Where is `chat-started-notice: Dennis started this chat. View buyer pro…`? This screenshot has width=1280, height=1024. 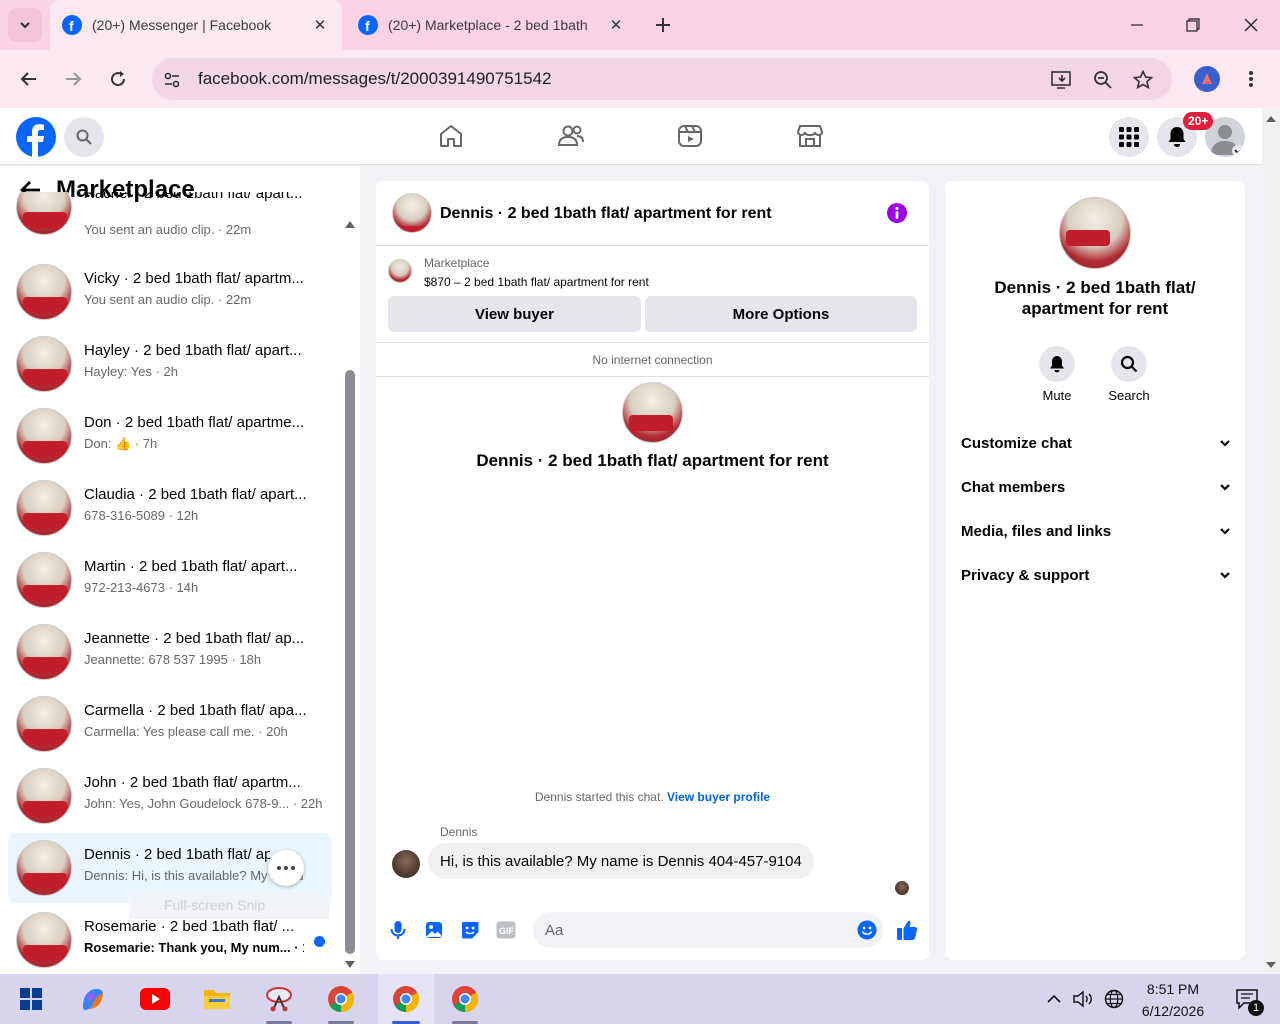 chat-started-notice: Dennis started this chat. View buyer pro… is located at coordinates (652, 797).